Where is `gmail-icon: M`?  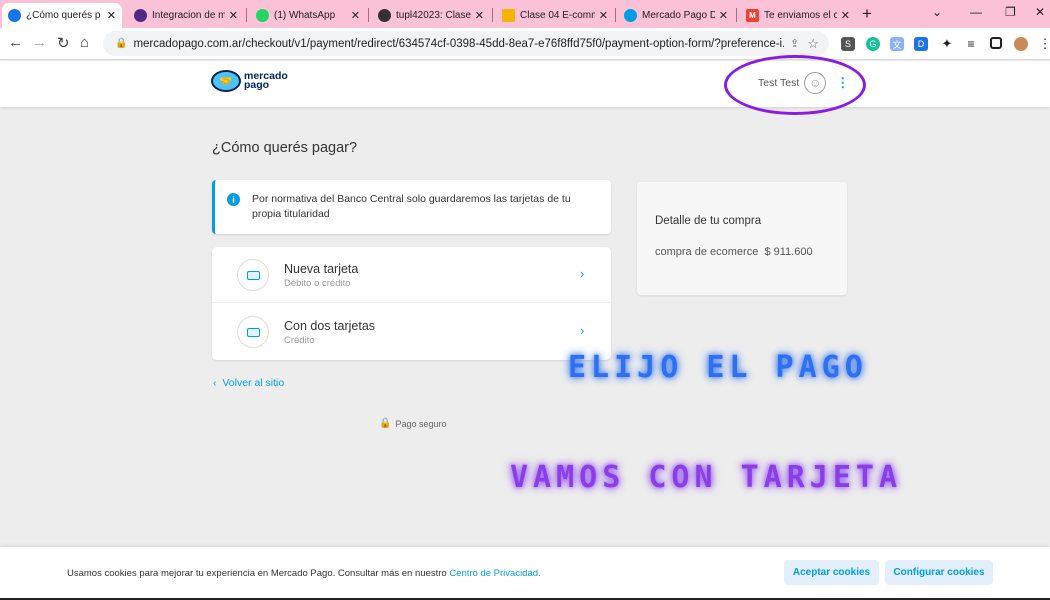 gmail-icon: M is located at coordinates (752, 15).